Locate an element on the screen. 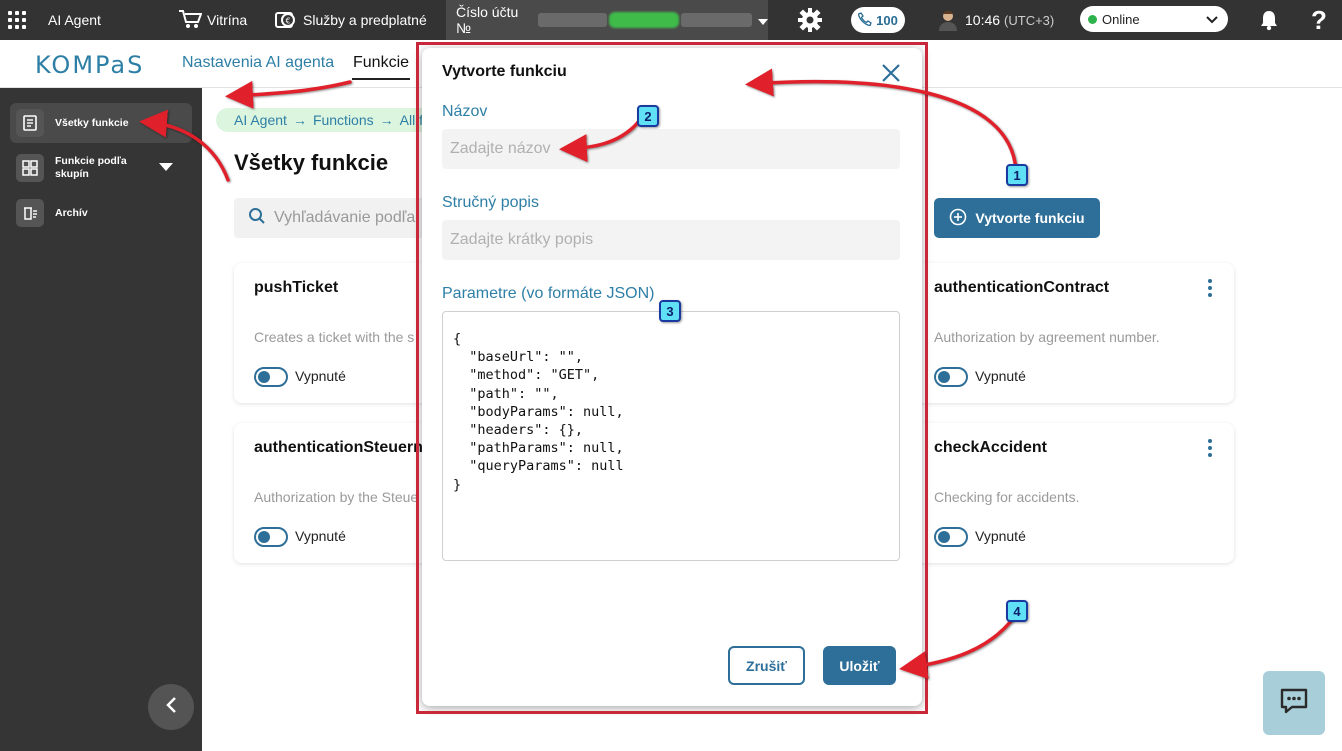 The image size is (1342, 751). time-value: 10:46 is located at coordinates (983, 20).